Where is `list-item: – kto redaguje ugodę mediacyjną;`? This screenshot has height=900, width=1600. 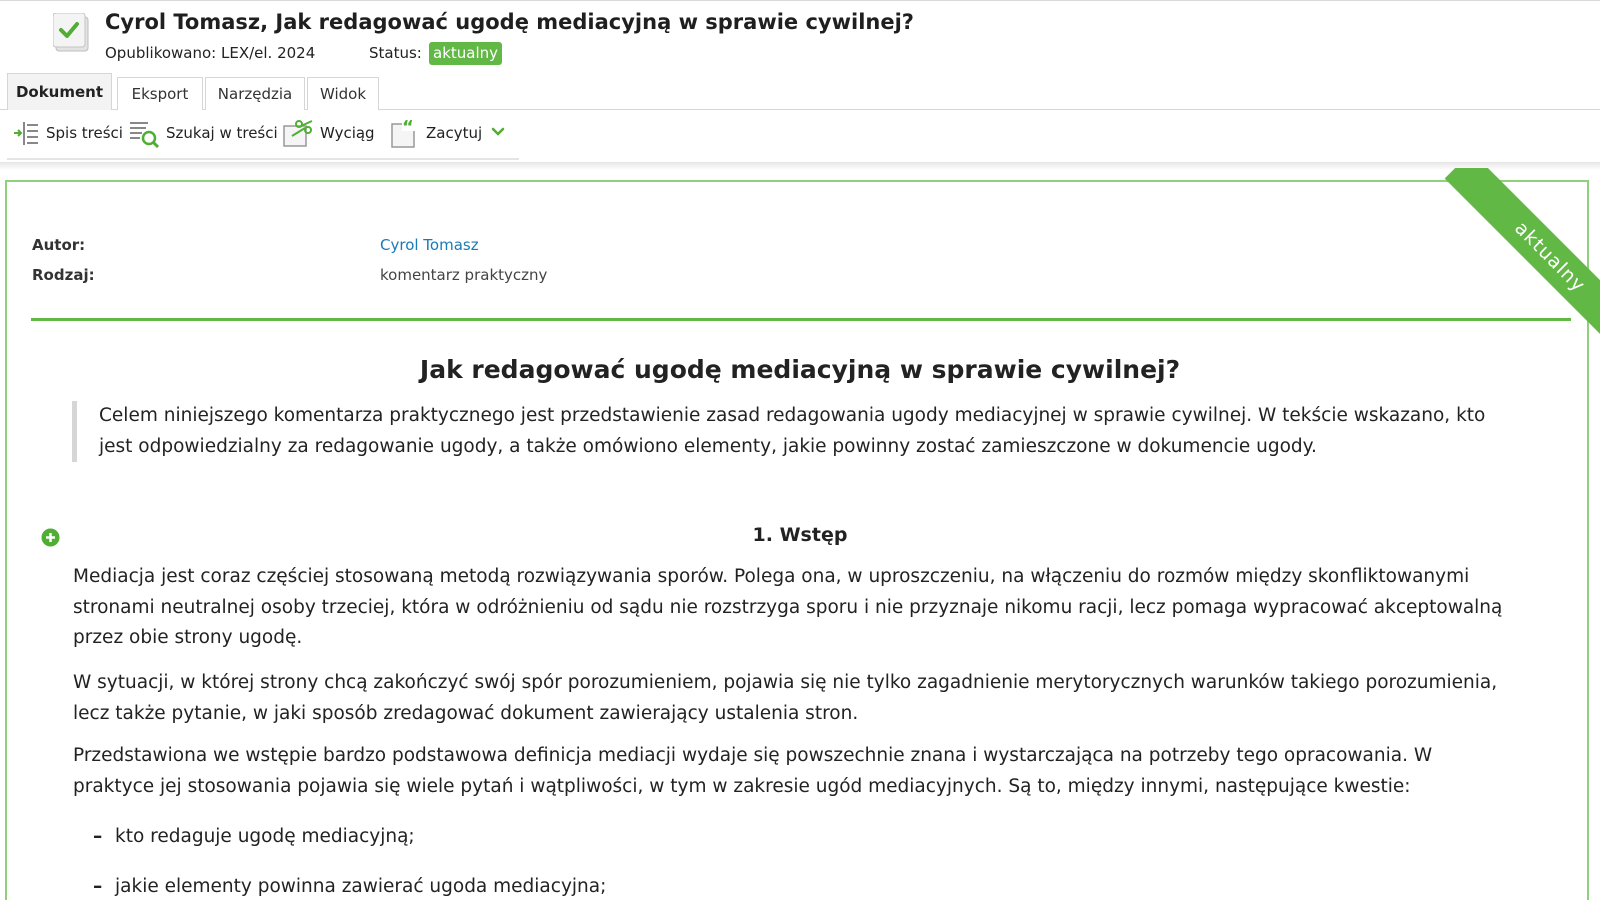
list-item: – kto redaguje ugodę mediacyjną; is located at coordinates (254, 836).